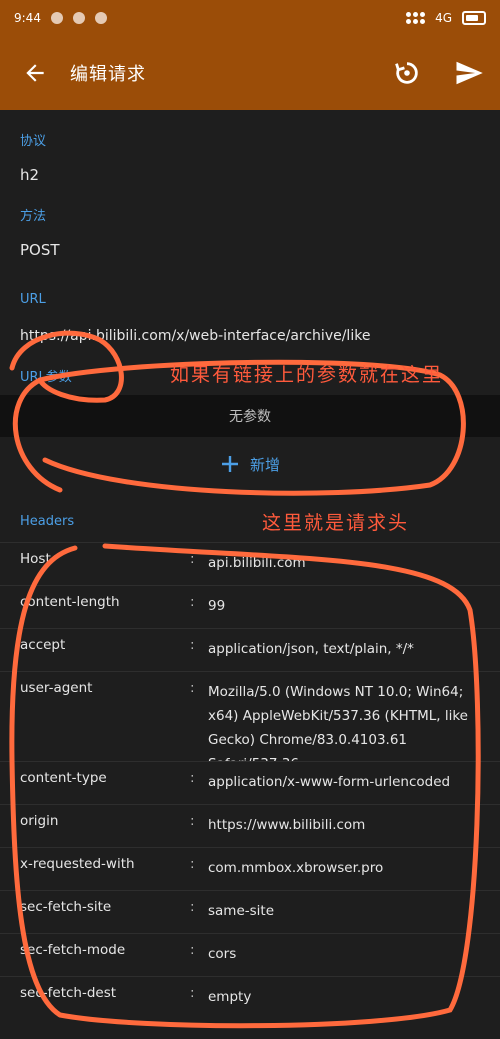 The height and width of the screenshot is (1039, 500). I want to click on header-row: sec-fetch-dest : empty, so click(250, 997).